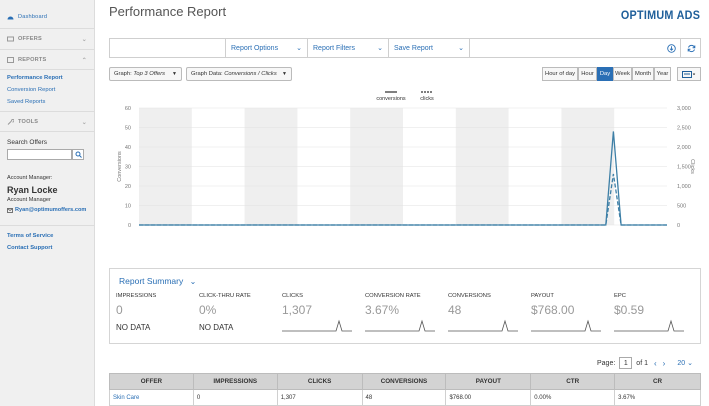  Describe the element at coordinates (151, 281) in the screenshot. I see `report-summary-title: Report Summary` at that location.